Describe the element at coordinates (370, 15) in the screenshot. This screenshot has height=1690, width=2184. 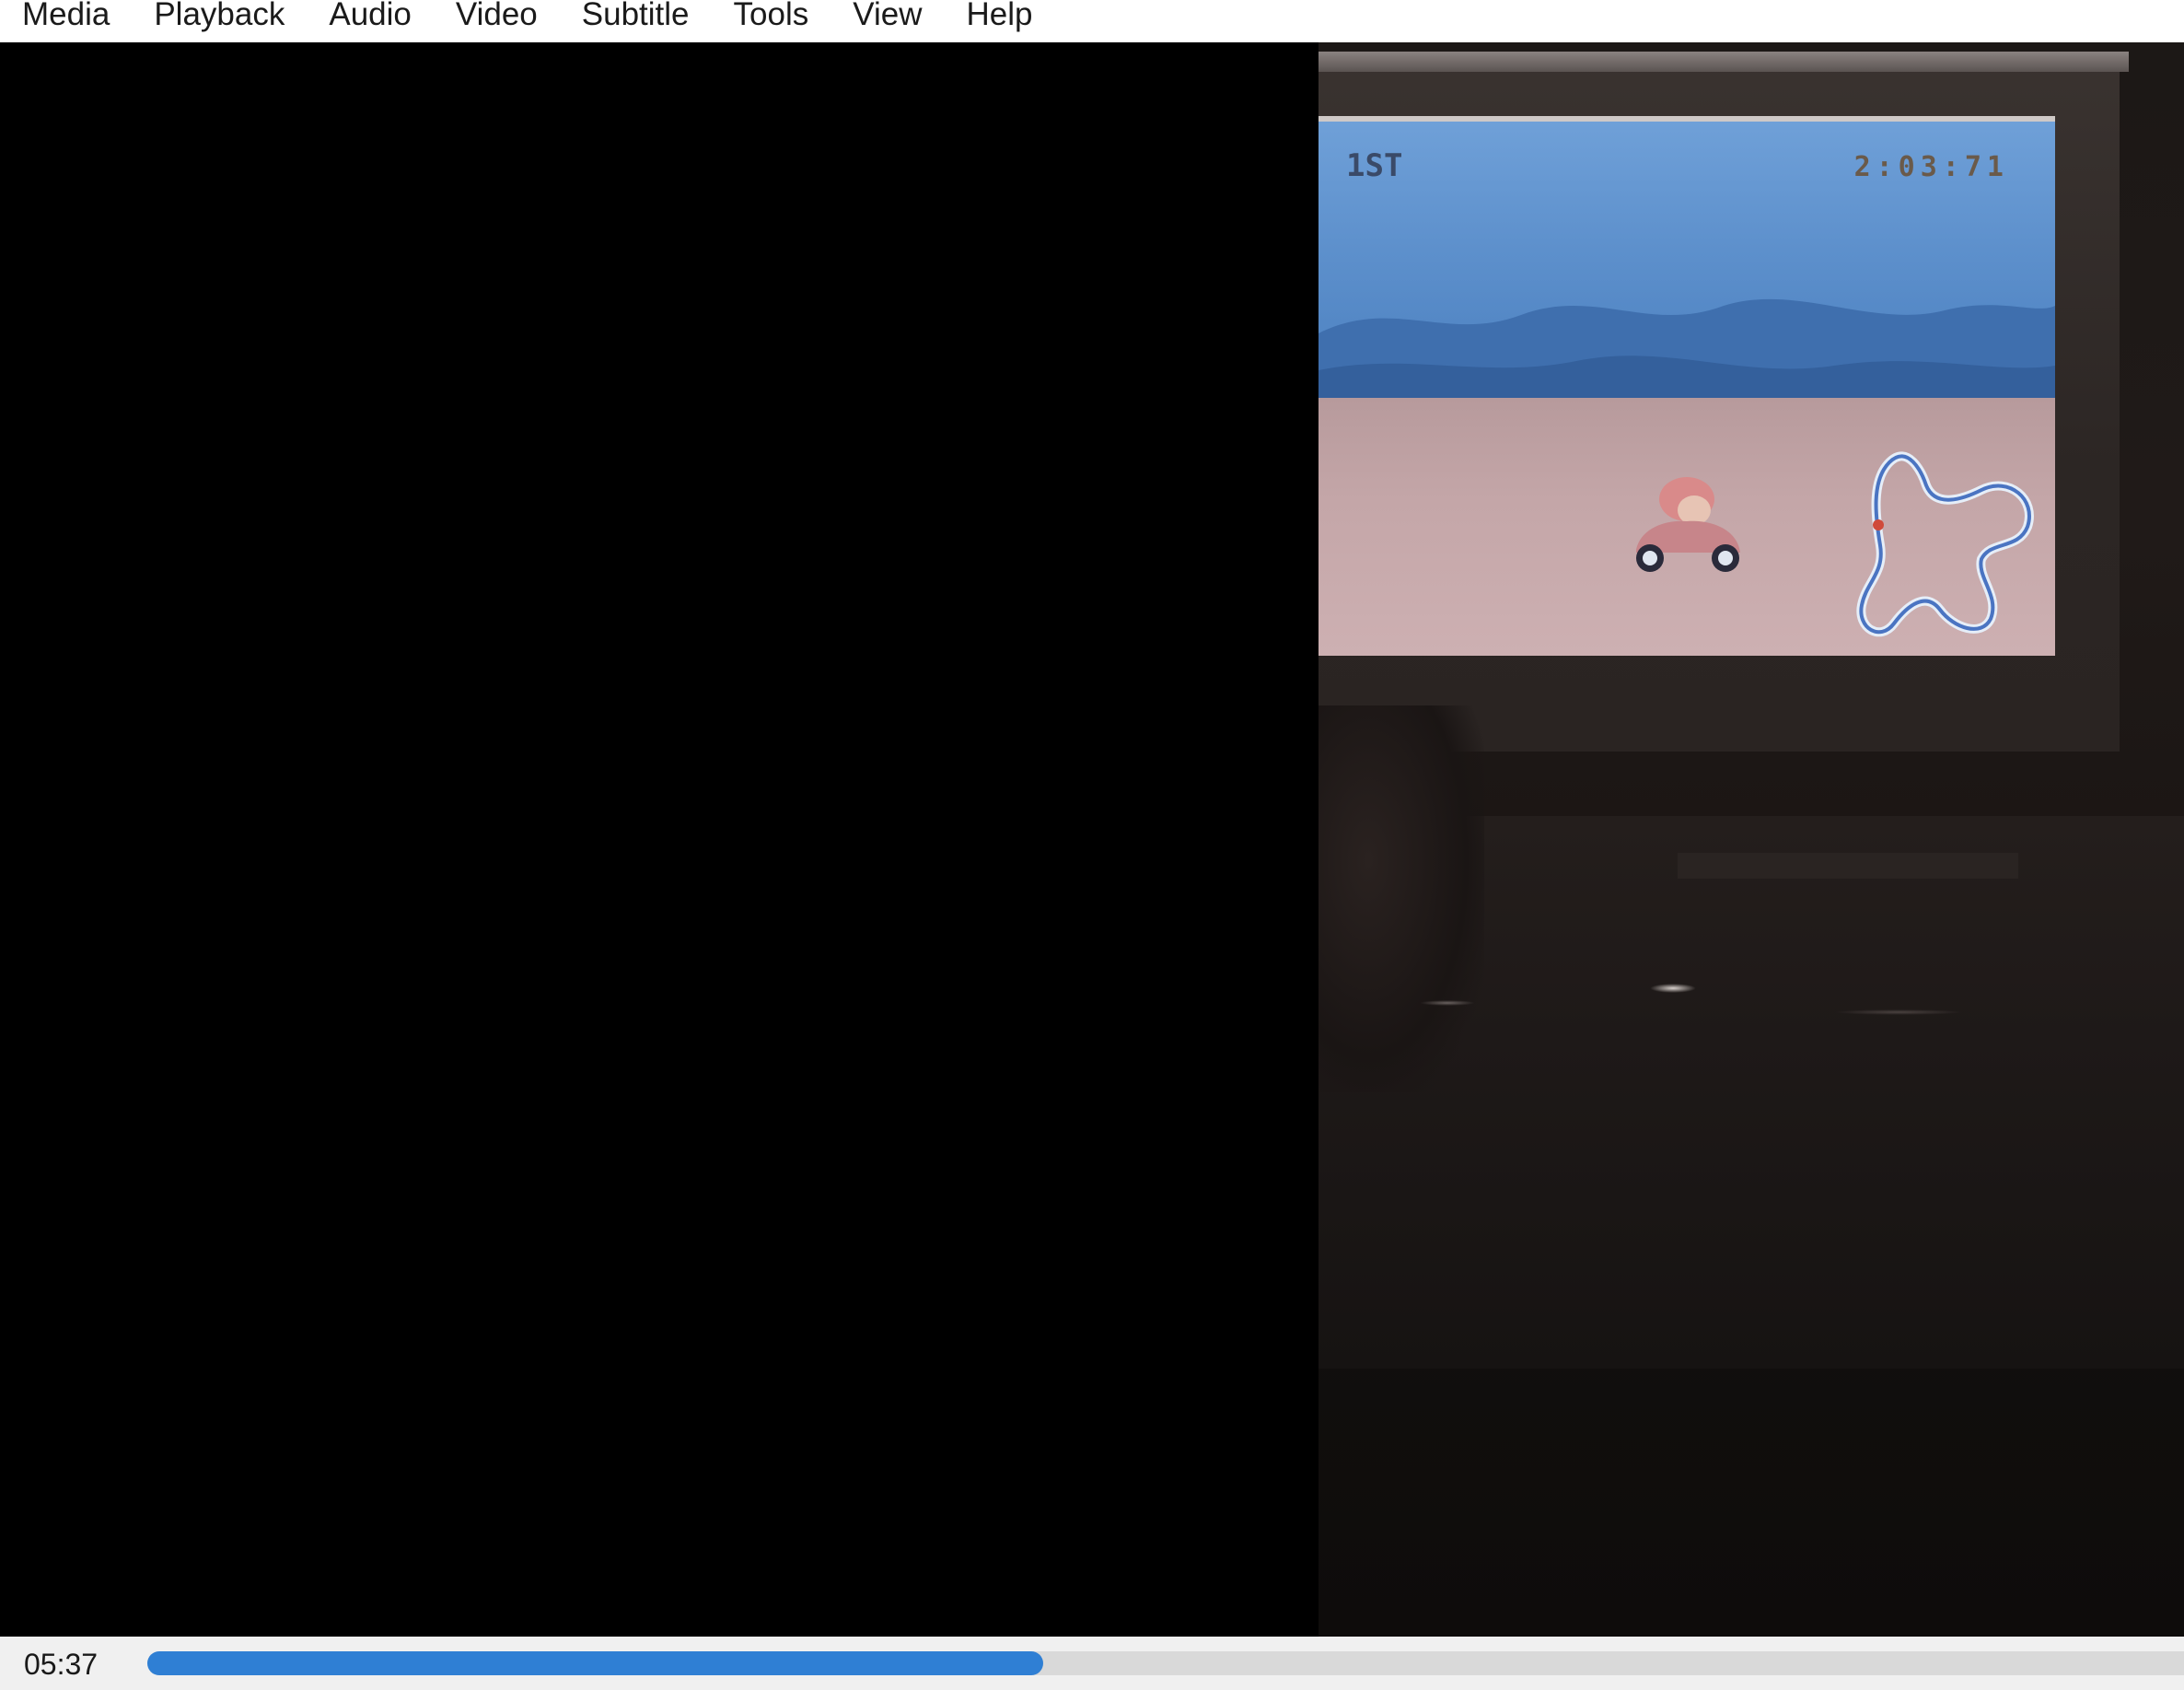
I see `menu-audio: Audio` at that location.